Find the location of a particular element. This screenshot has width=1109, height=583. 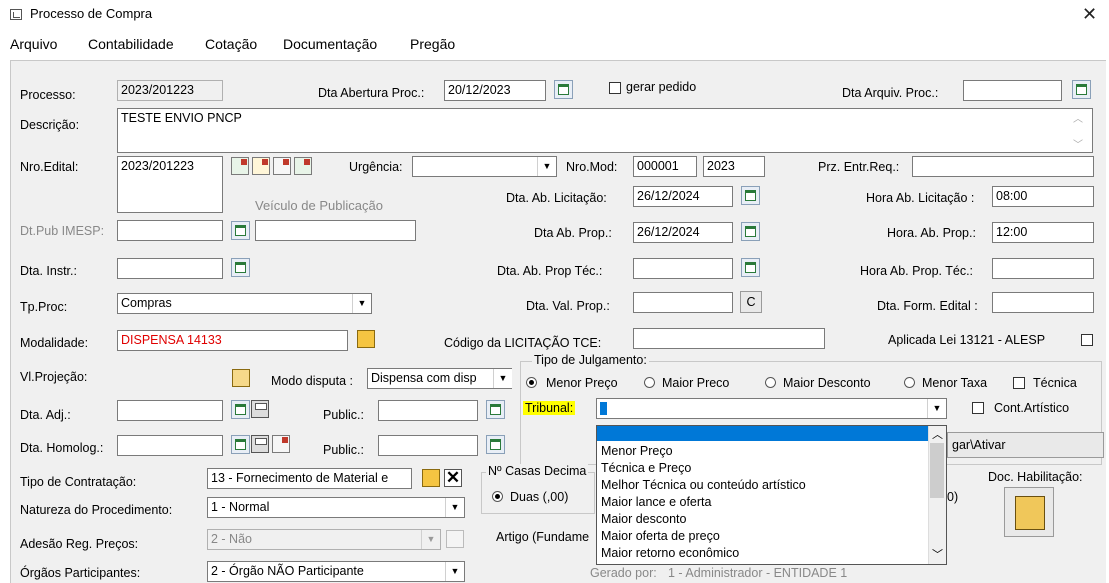

dta-val-prop-field is located at coordinates (683, 302).